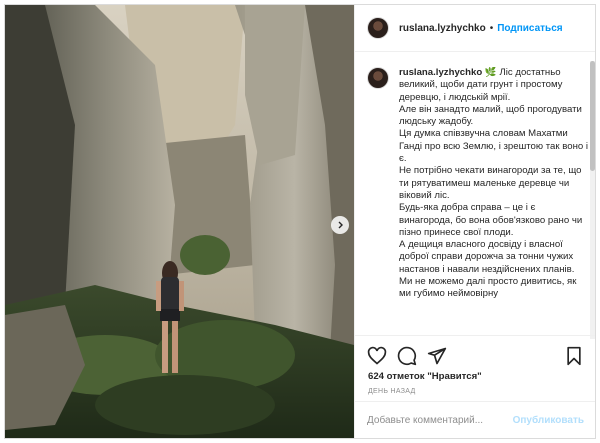 The width and height of the screenshot is (600, 443). What do you see at coordinates (378, 28) in the screenshot?
I see `avatar` at bounding box center [378, 28].